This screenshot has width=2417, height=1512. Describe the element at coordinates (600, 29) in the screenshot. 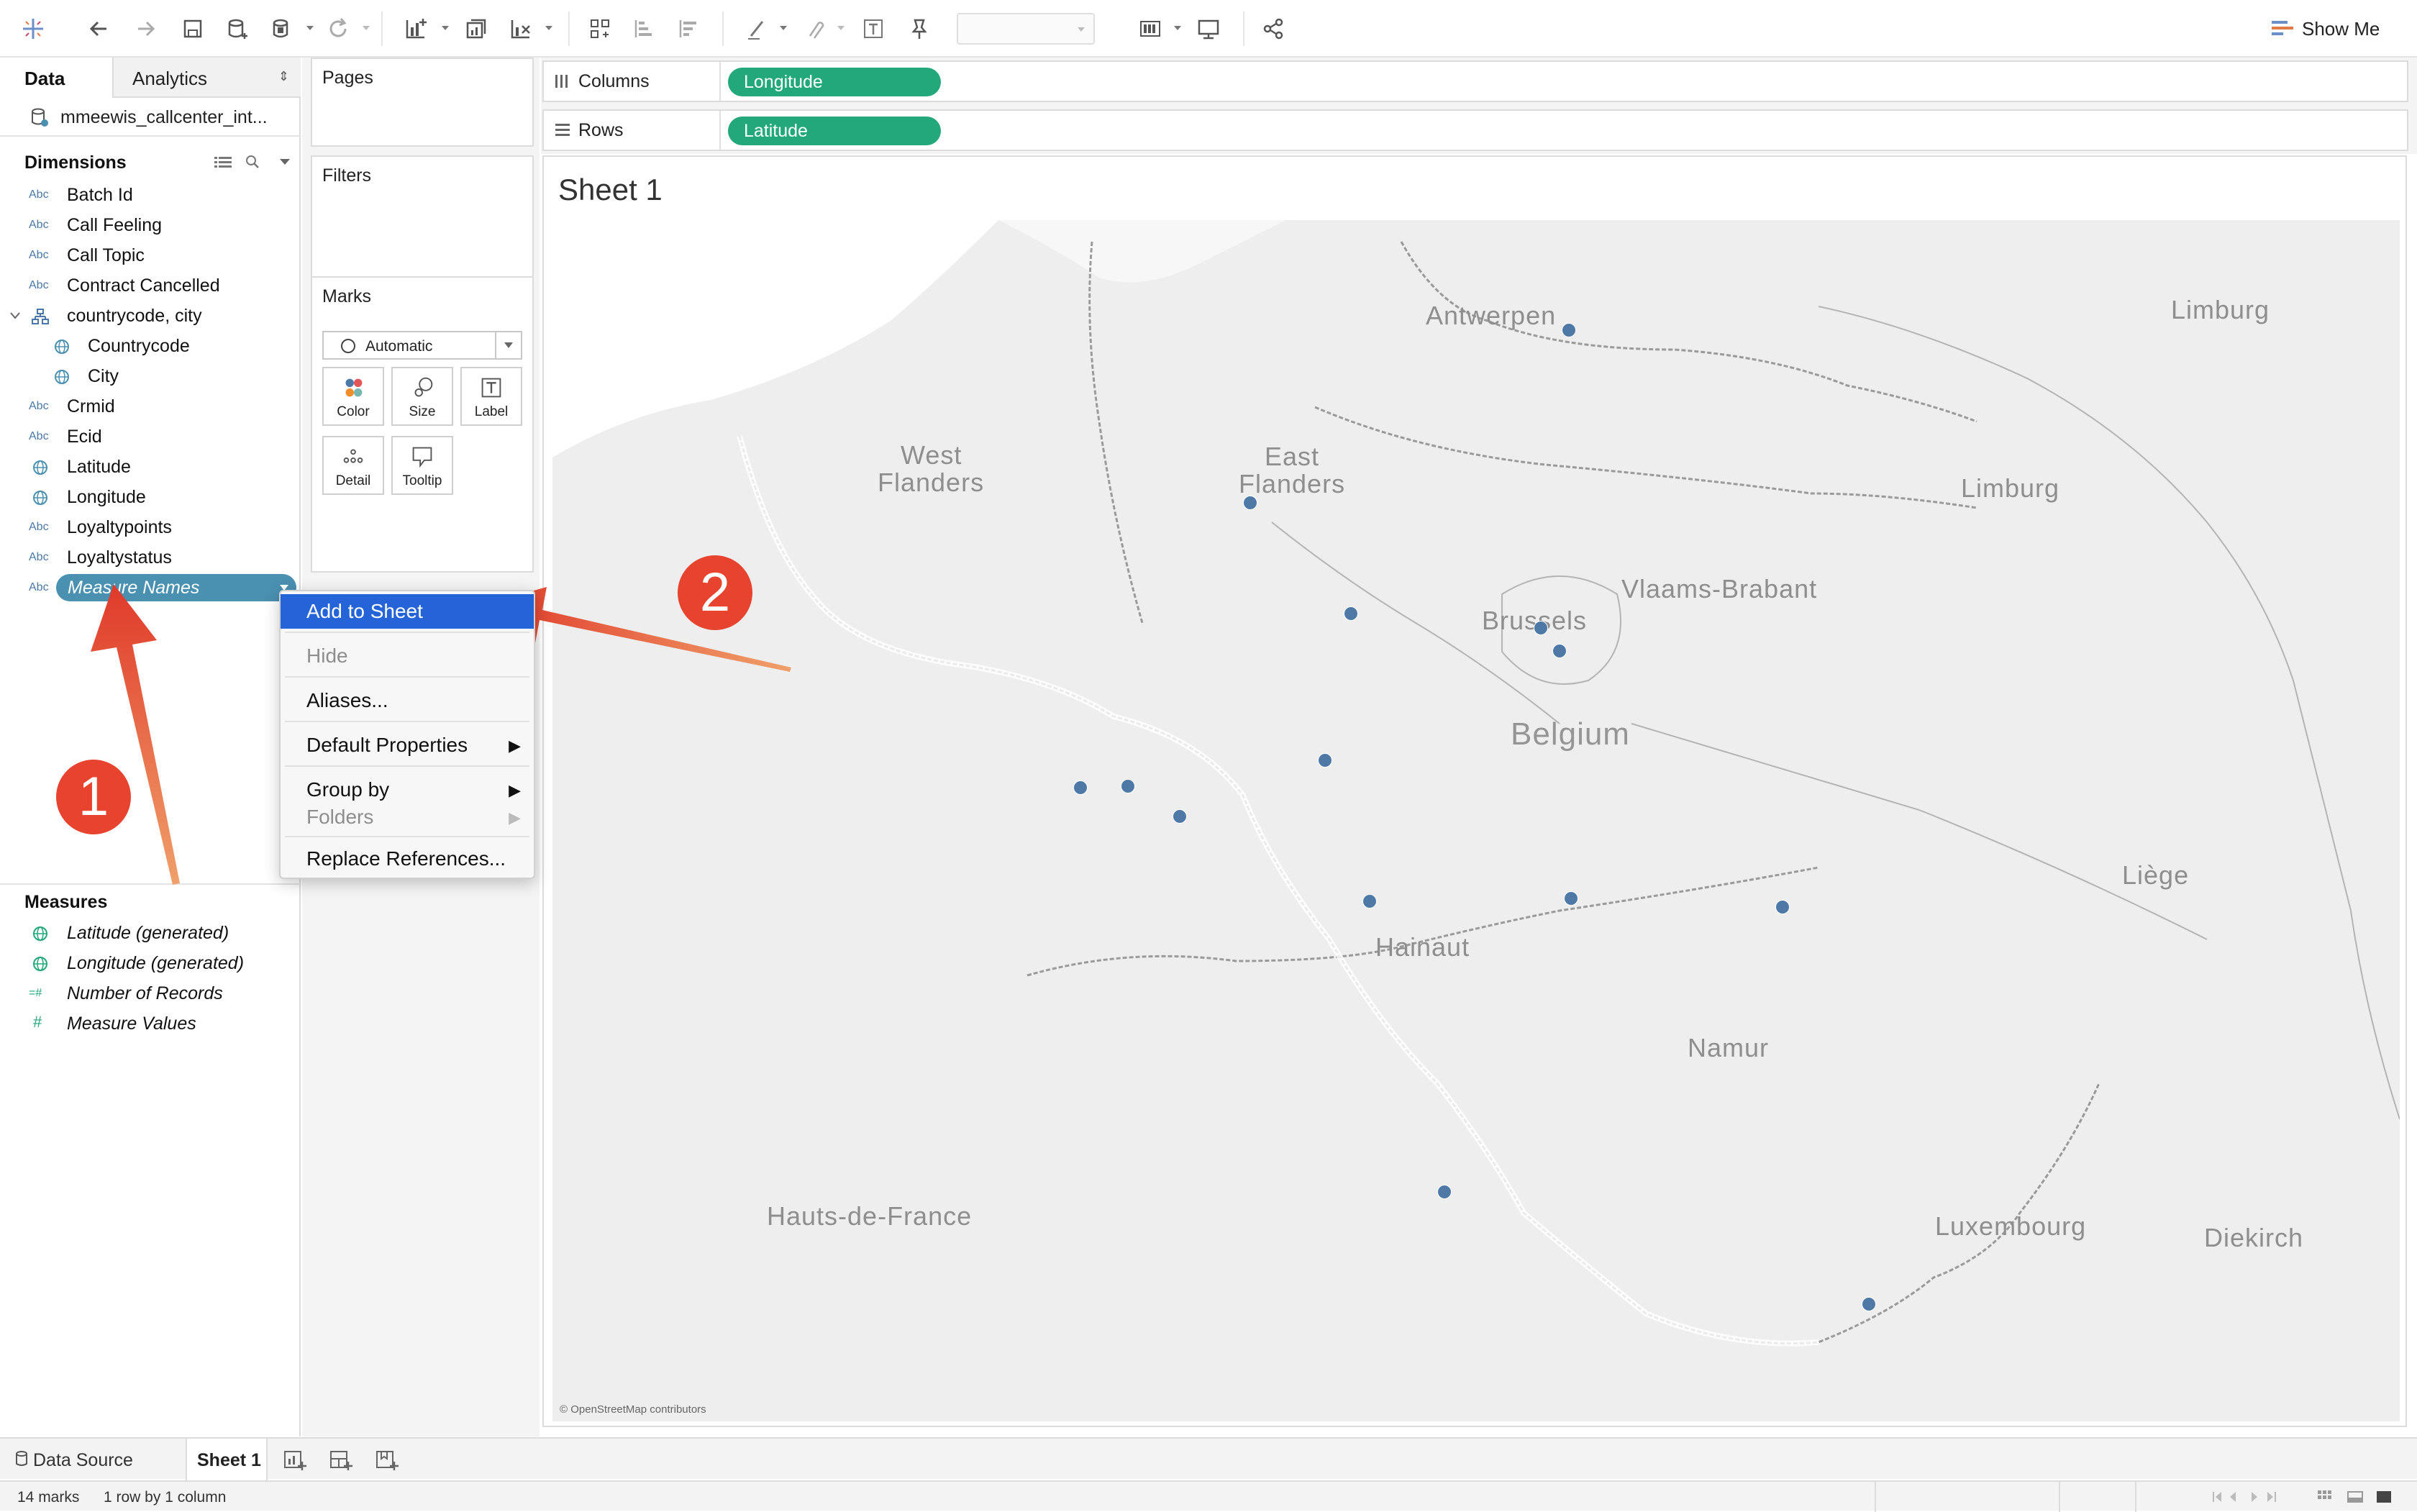

I see `swap-axes-icon` at that location.